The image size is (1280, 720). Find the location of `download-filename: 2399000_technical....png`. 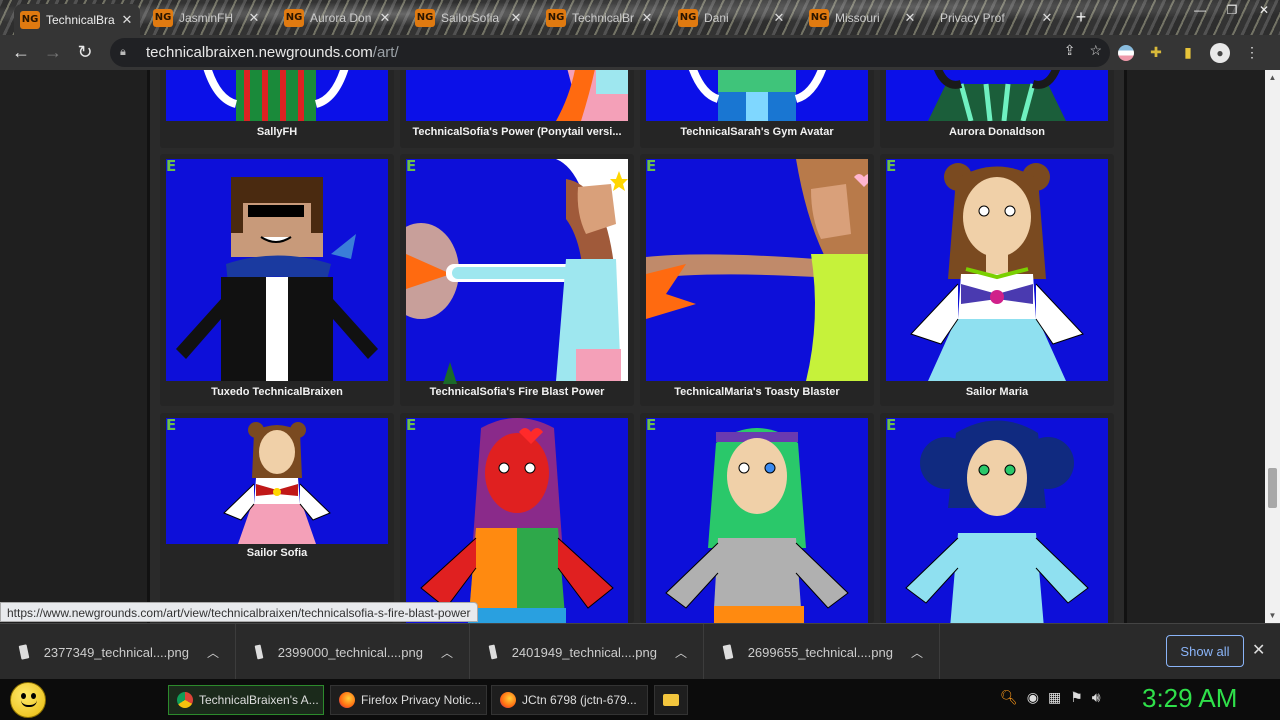

download-filename: 2399000_technical....png is located at coordinates (350, 652).